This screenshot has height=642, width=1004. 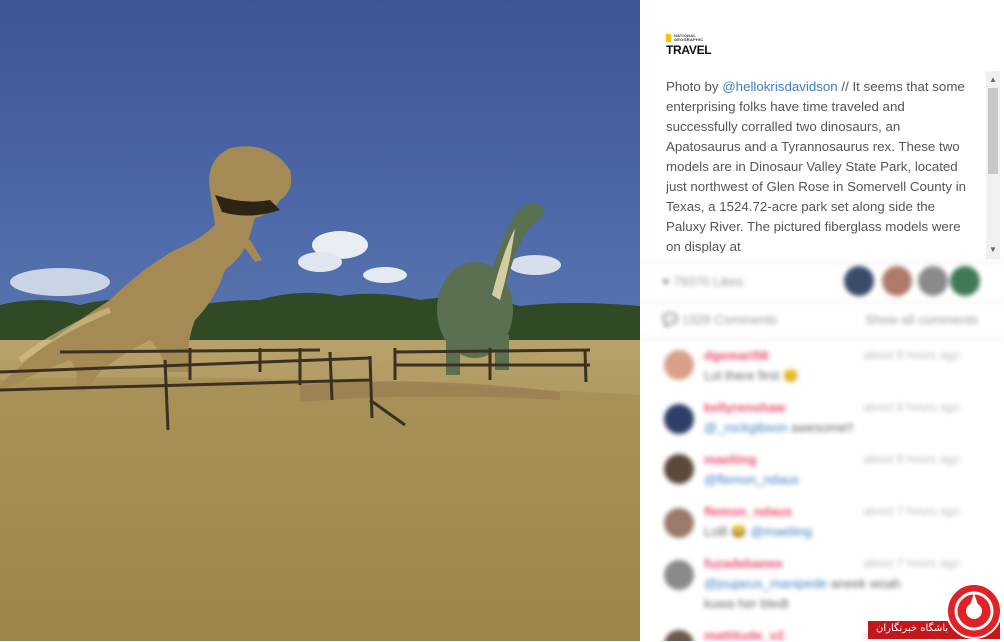 I want to click on comment-username: mattitude_v2, so click(x=744, y=634).